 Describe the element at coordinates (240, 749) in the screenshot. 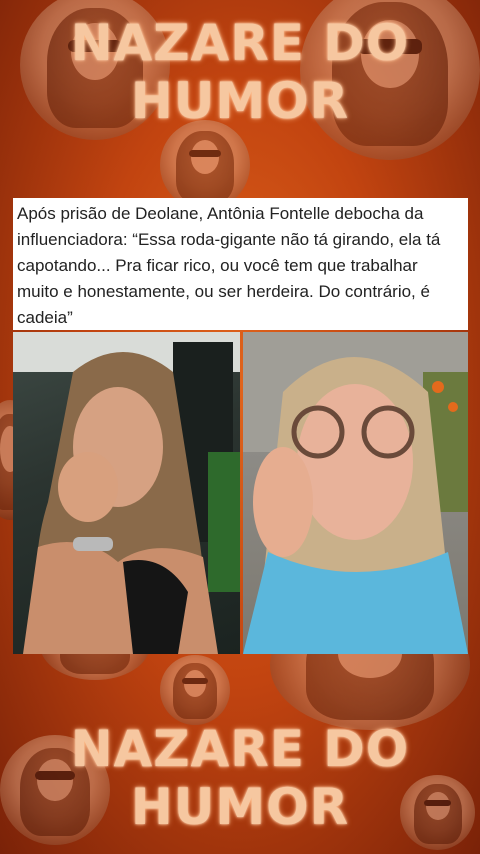

I see `banner-title-bottom-line1: NAZARE DO` at that location.